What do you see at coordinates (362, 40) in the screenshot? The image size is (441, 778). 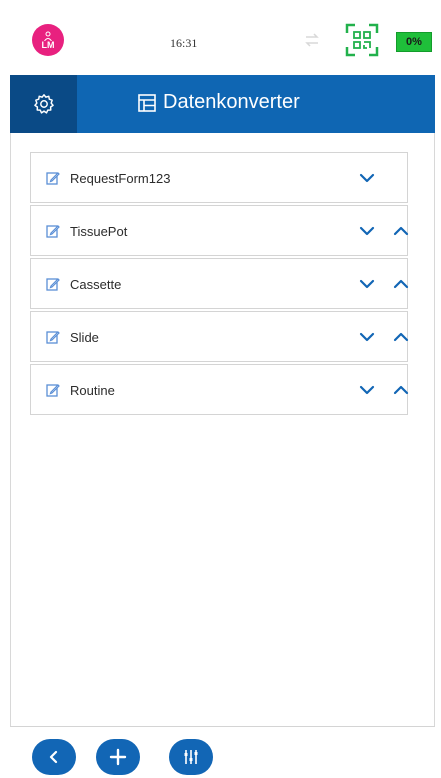 I see `qr-scan-icon` at bounding box center [362, 40].